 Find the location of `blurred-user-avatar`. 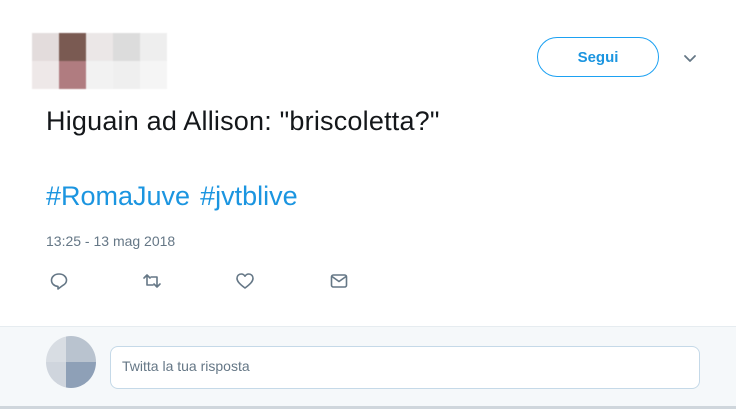

blurred-user-avatar is located at coordinates (113, 61).